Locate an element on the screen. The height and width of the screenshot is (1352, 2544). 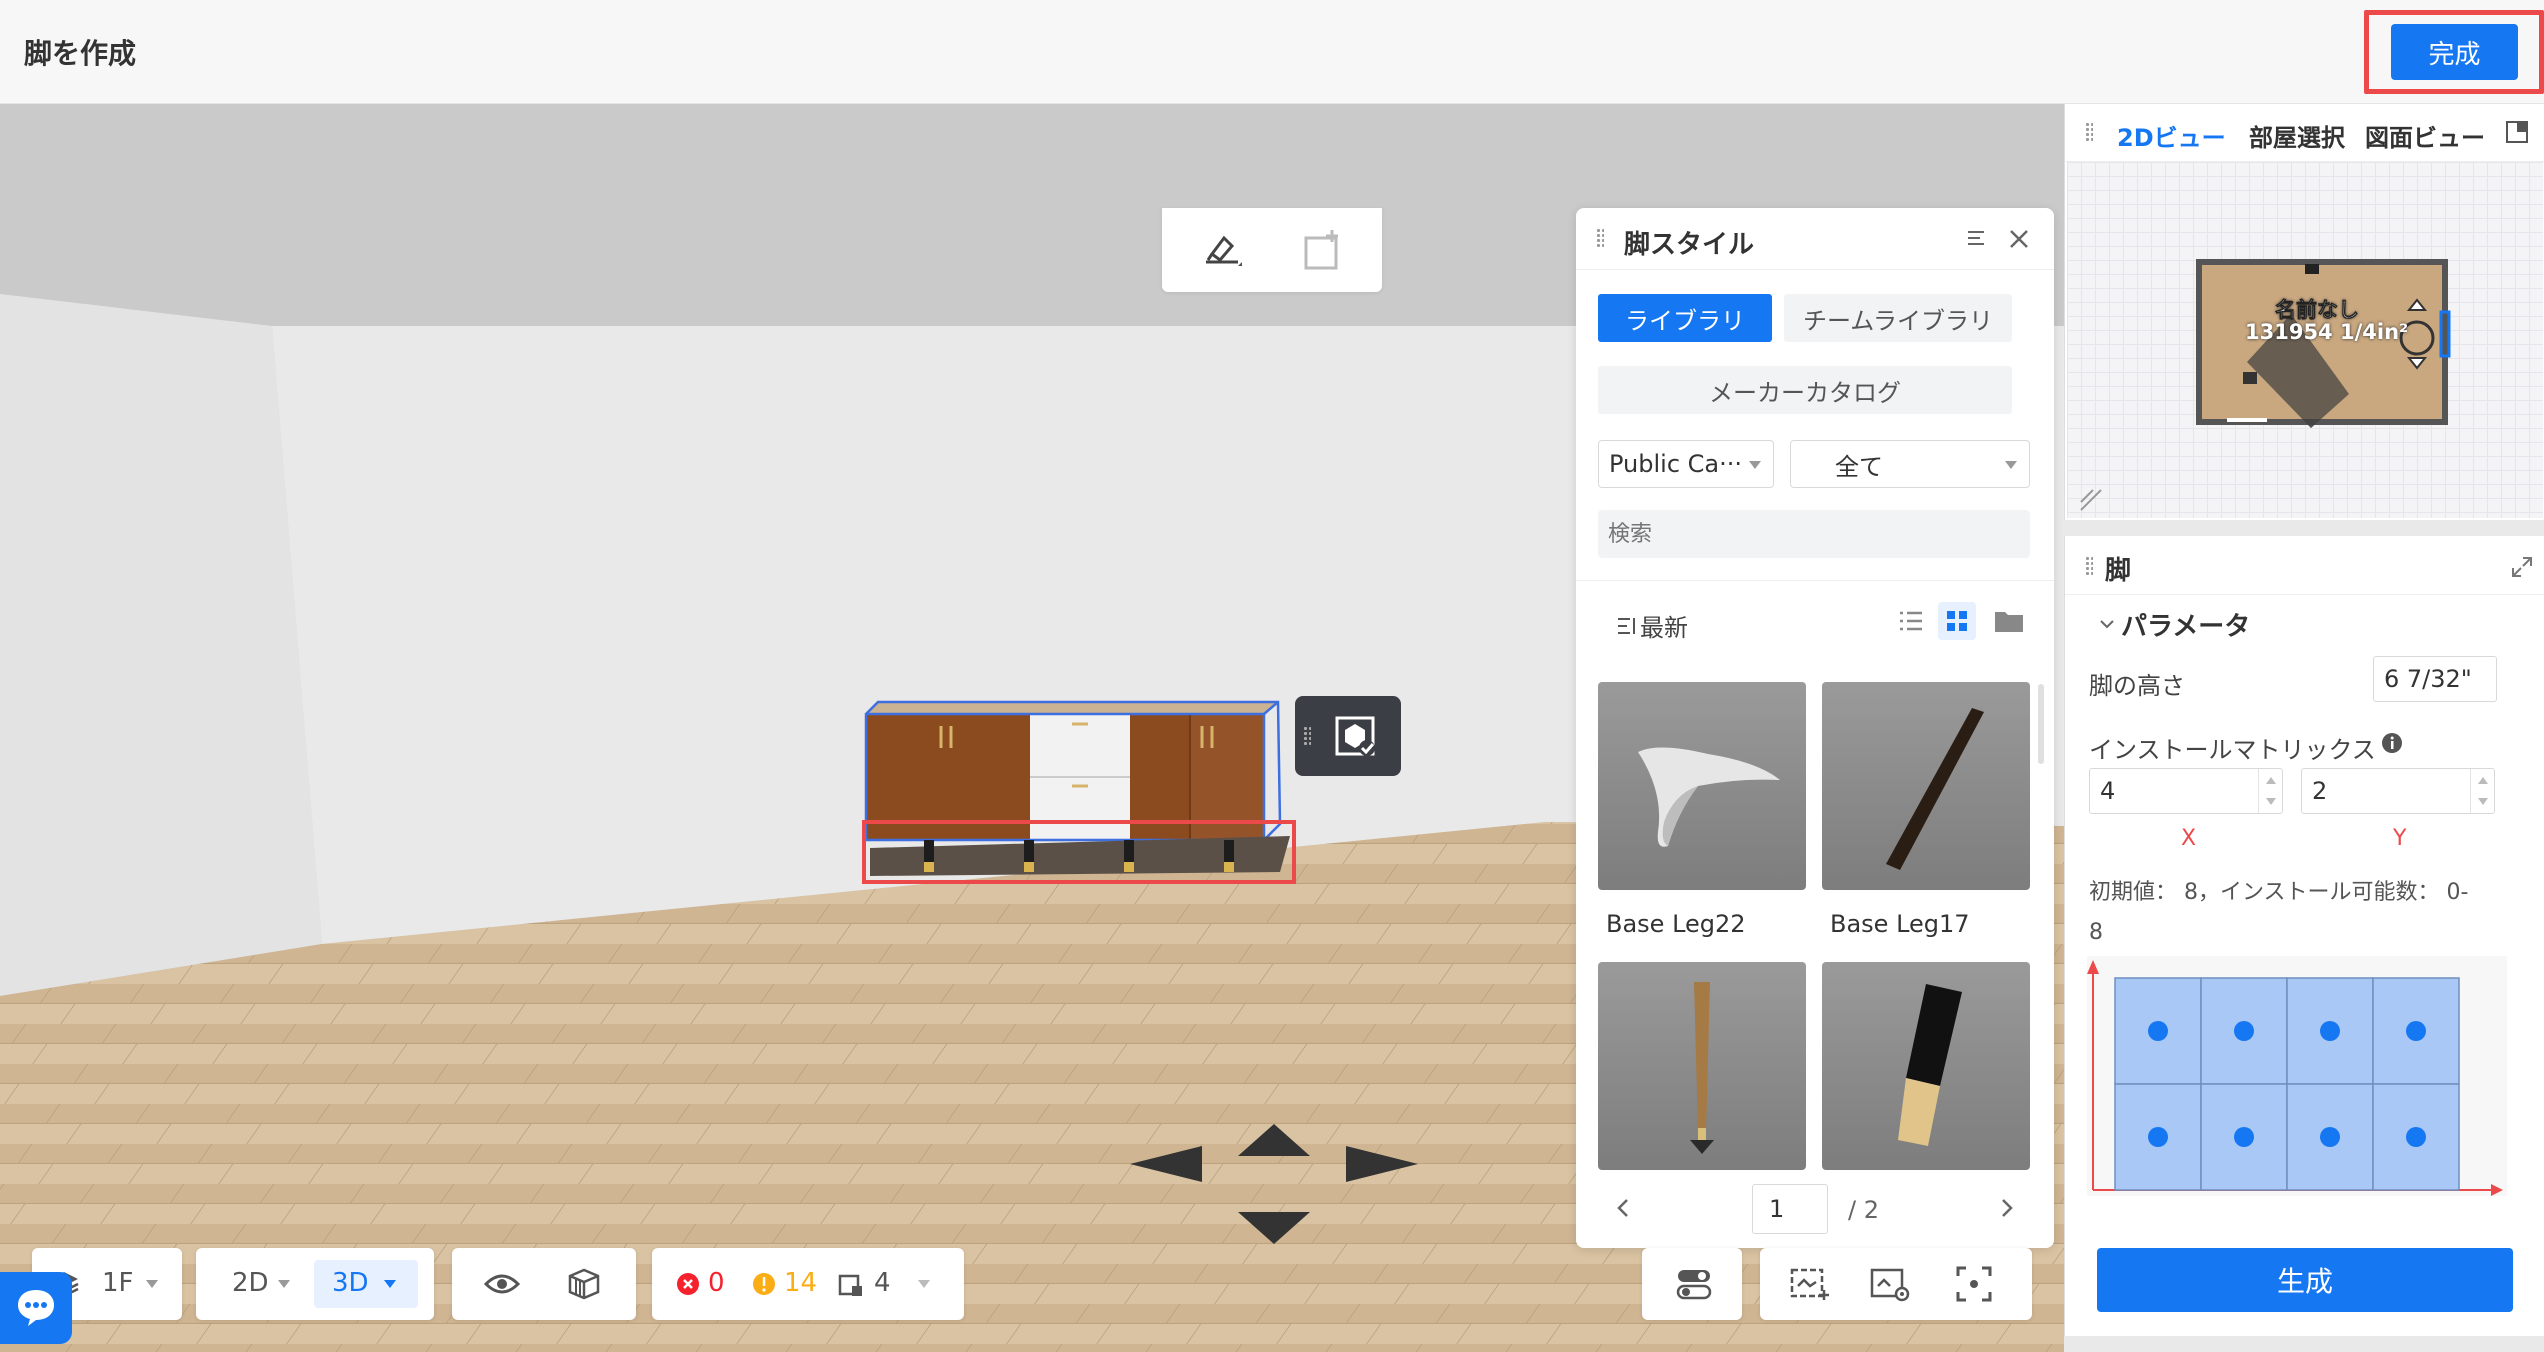
matrix-x-input: 4 is located at coordinates (2186, 791).